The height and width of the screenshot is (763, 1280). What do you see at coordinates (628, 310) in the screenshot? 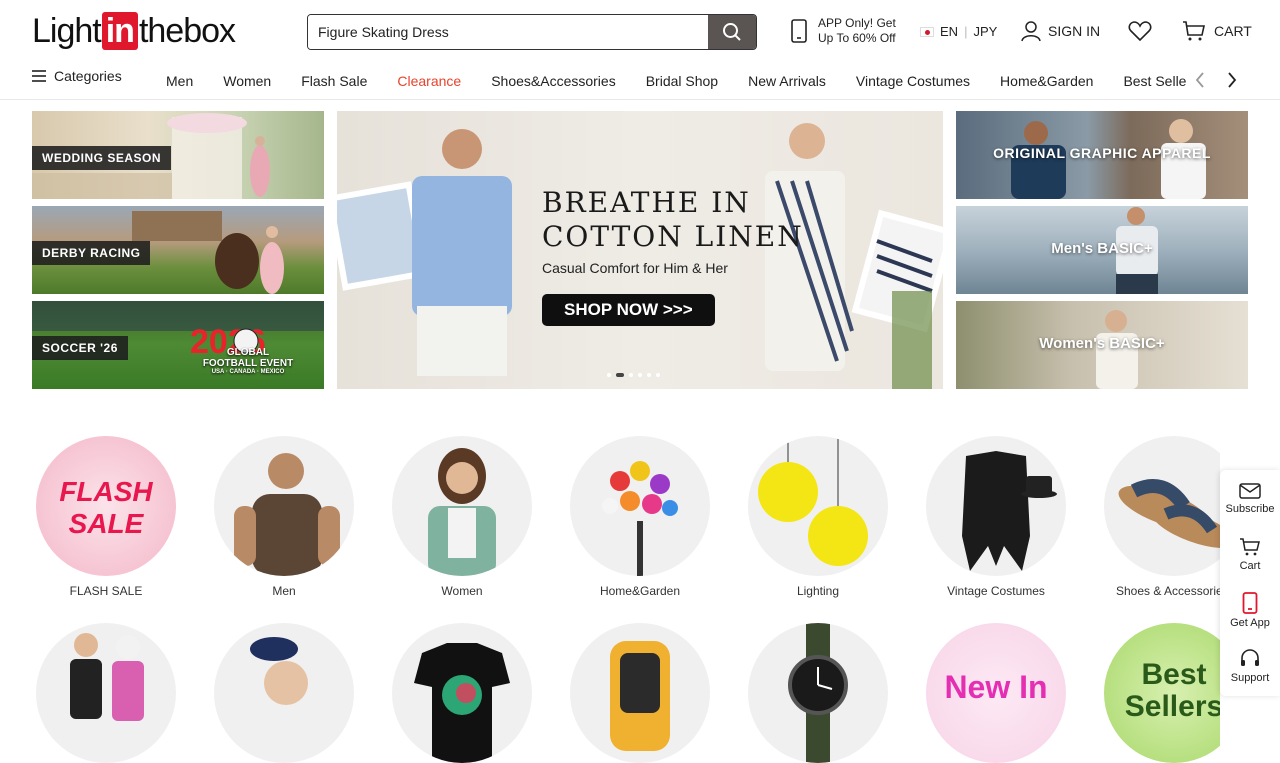
I see `shop-now-button: SHOP NOW >>>` at bounding box center [628, 310].